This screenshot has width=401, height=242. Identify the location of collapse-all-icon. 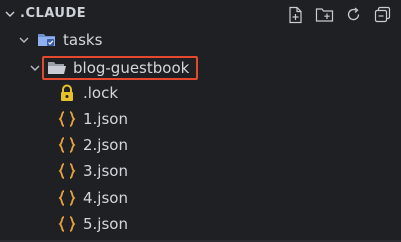
(382, 14).